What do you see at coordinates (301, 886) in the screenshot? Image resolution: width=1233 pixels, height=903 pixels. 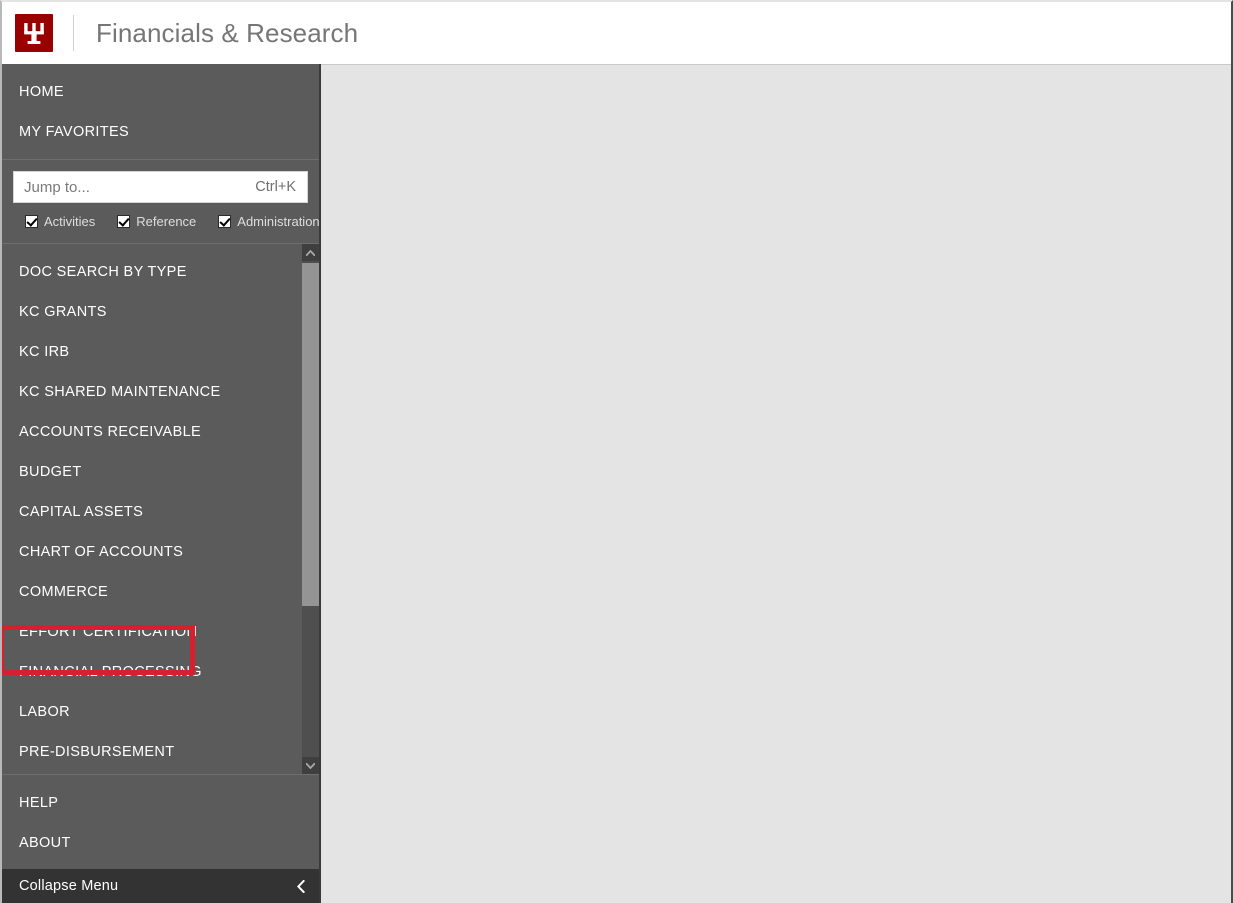 I see `chevron-left-icon` at bounding box center [301, 886].